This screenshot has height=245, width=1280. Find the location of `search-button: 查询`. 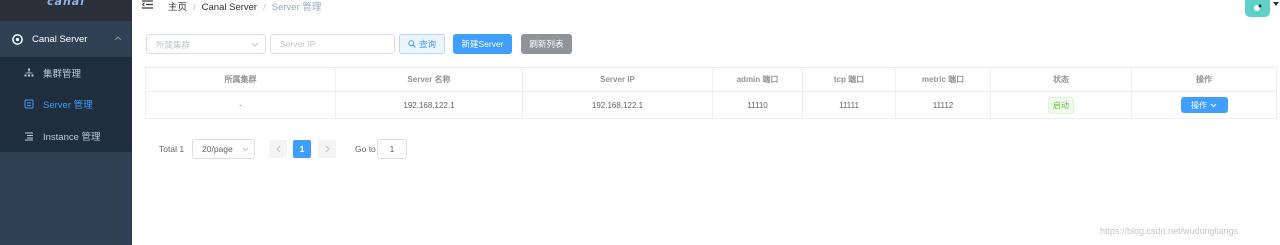

search-button: 查询 is located at coordinates (422, 44).